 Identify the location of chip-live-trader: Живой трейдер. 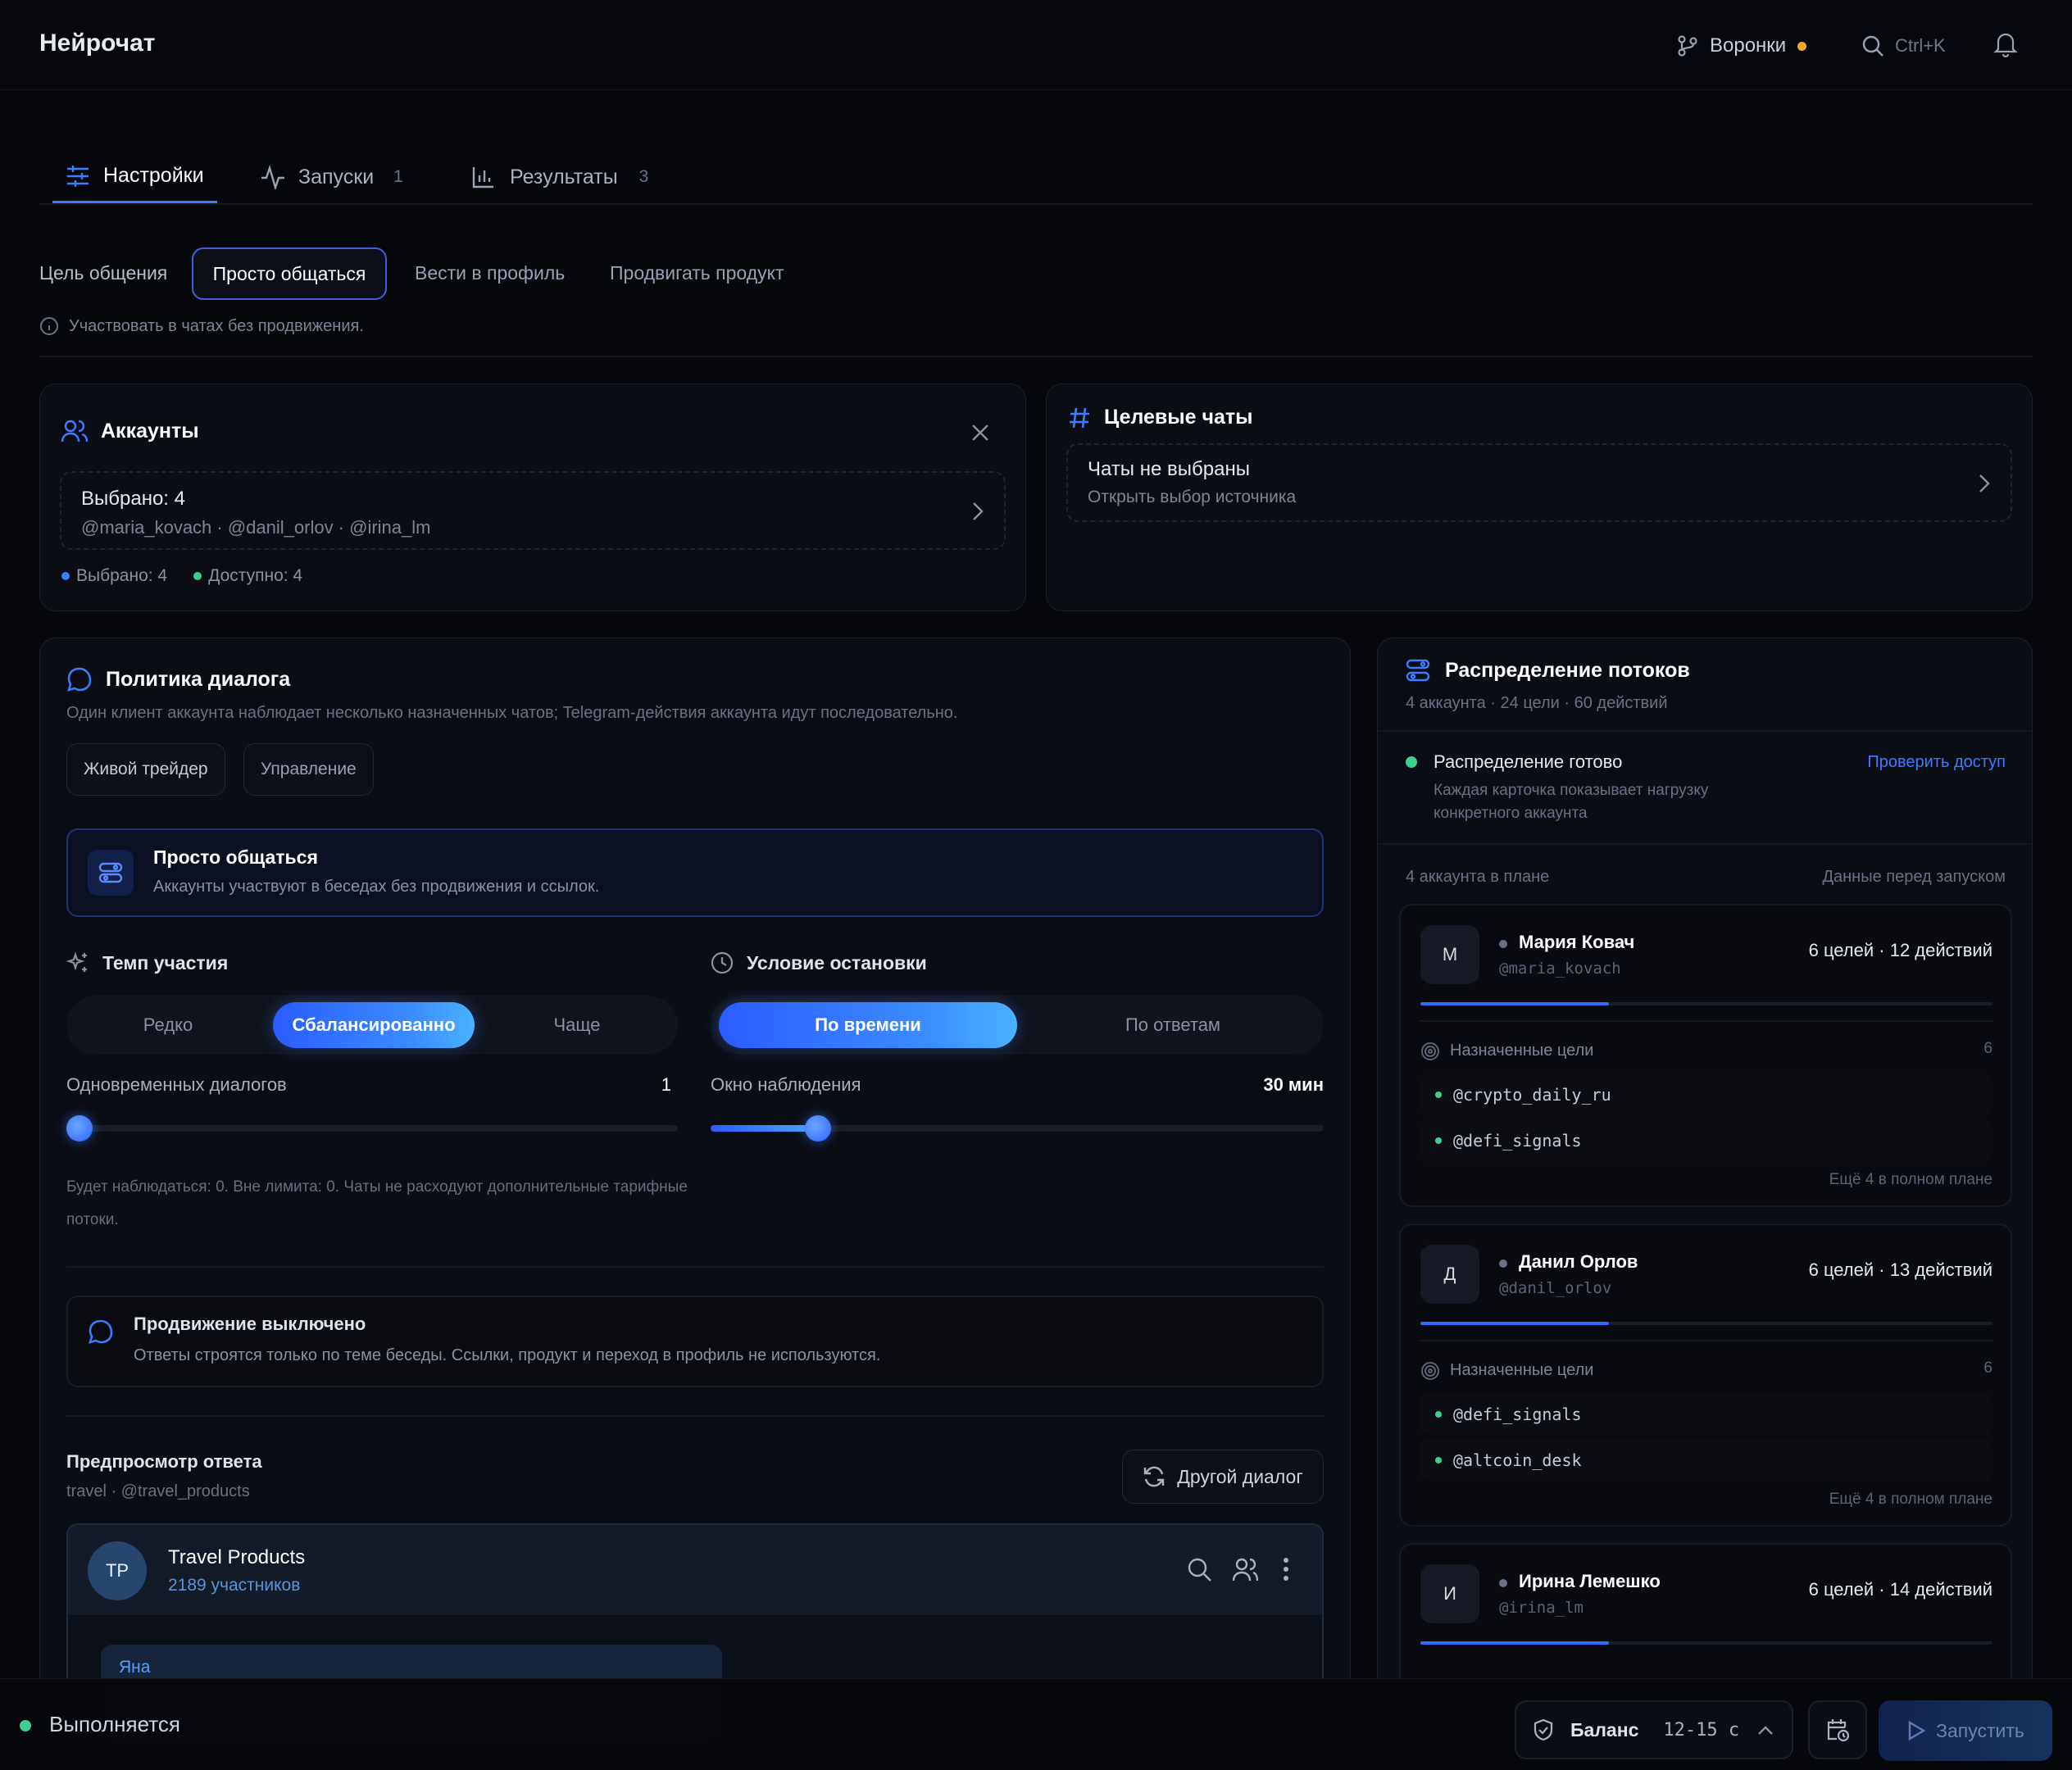
(145, 769).